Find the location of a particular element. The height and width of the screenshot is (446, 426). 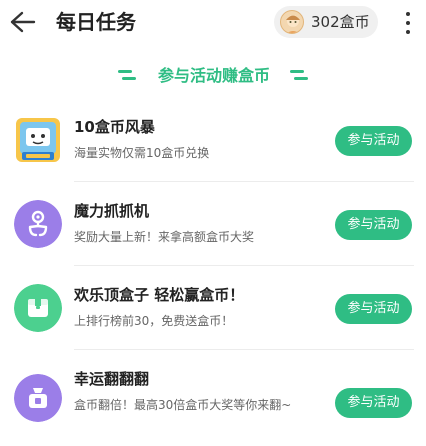

task-subtitle: 盒币翻倍！最高30倍盒币大奖等你来翻~ is located at coordinates (183, 405).